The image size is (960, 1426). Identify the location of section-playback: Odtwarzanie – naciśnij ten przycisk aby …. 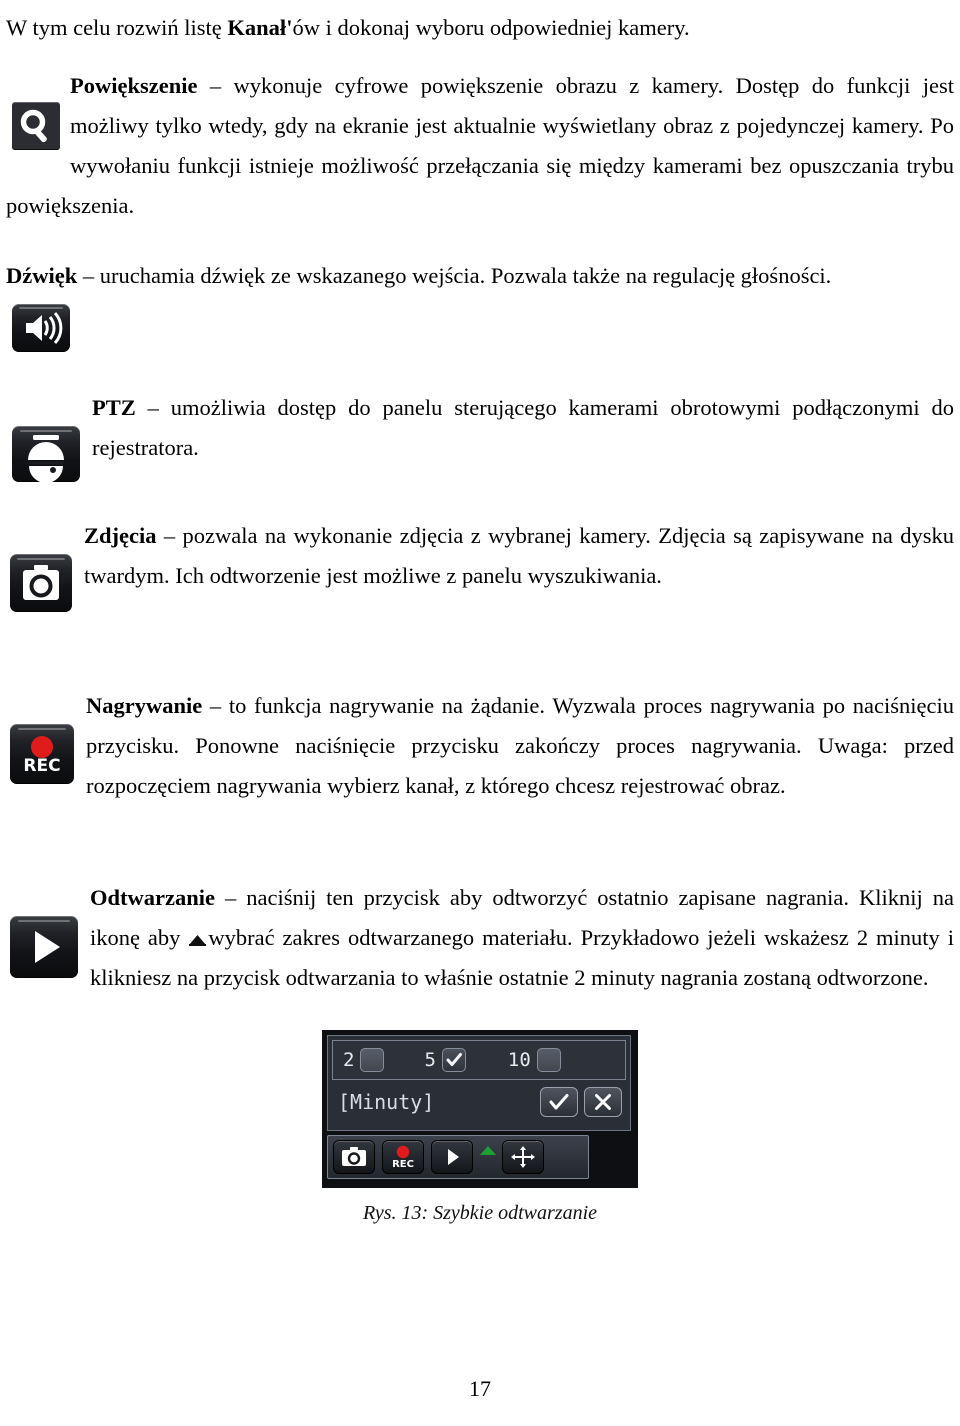
(480, 938).